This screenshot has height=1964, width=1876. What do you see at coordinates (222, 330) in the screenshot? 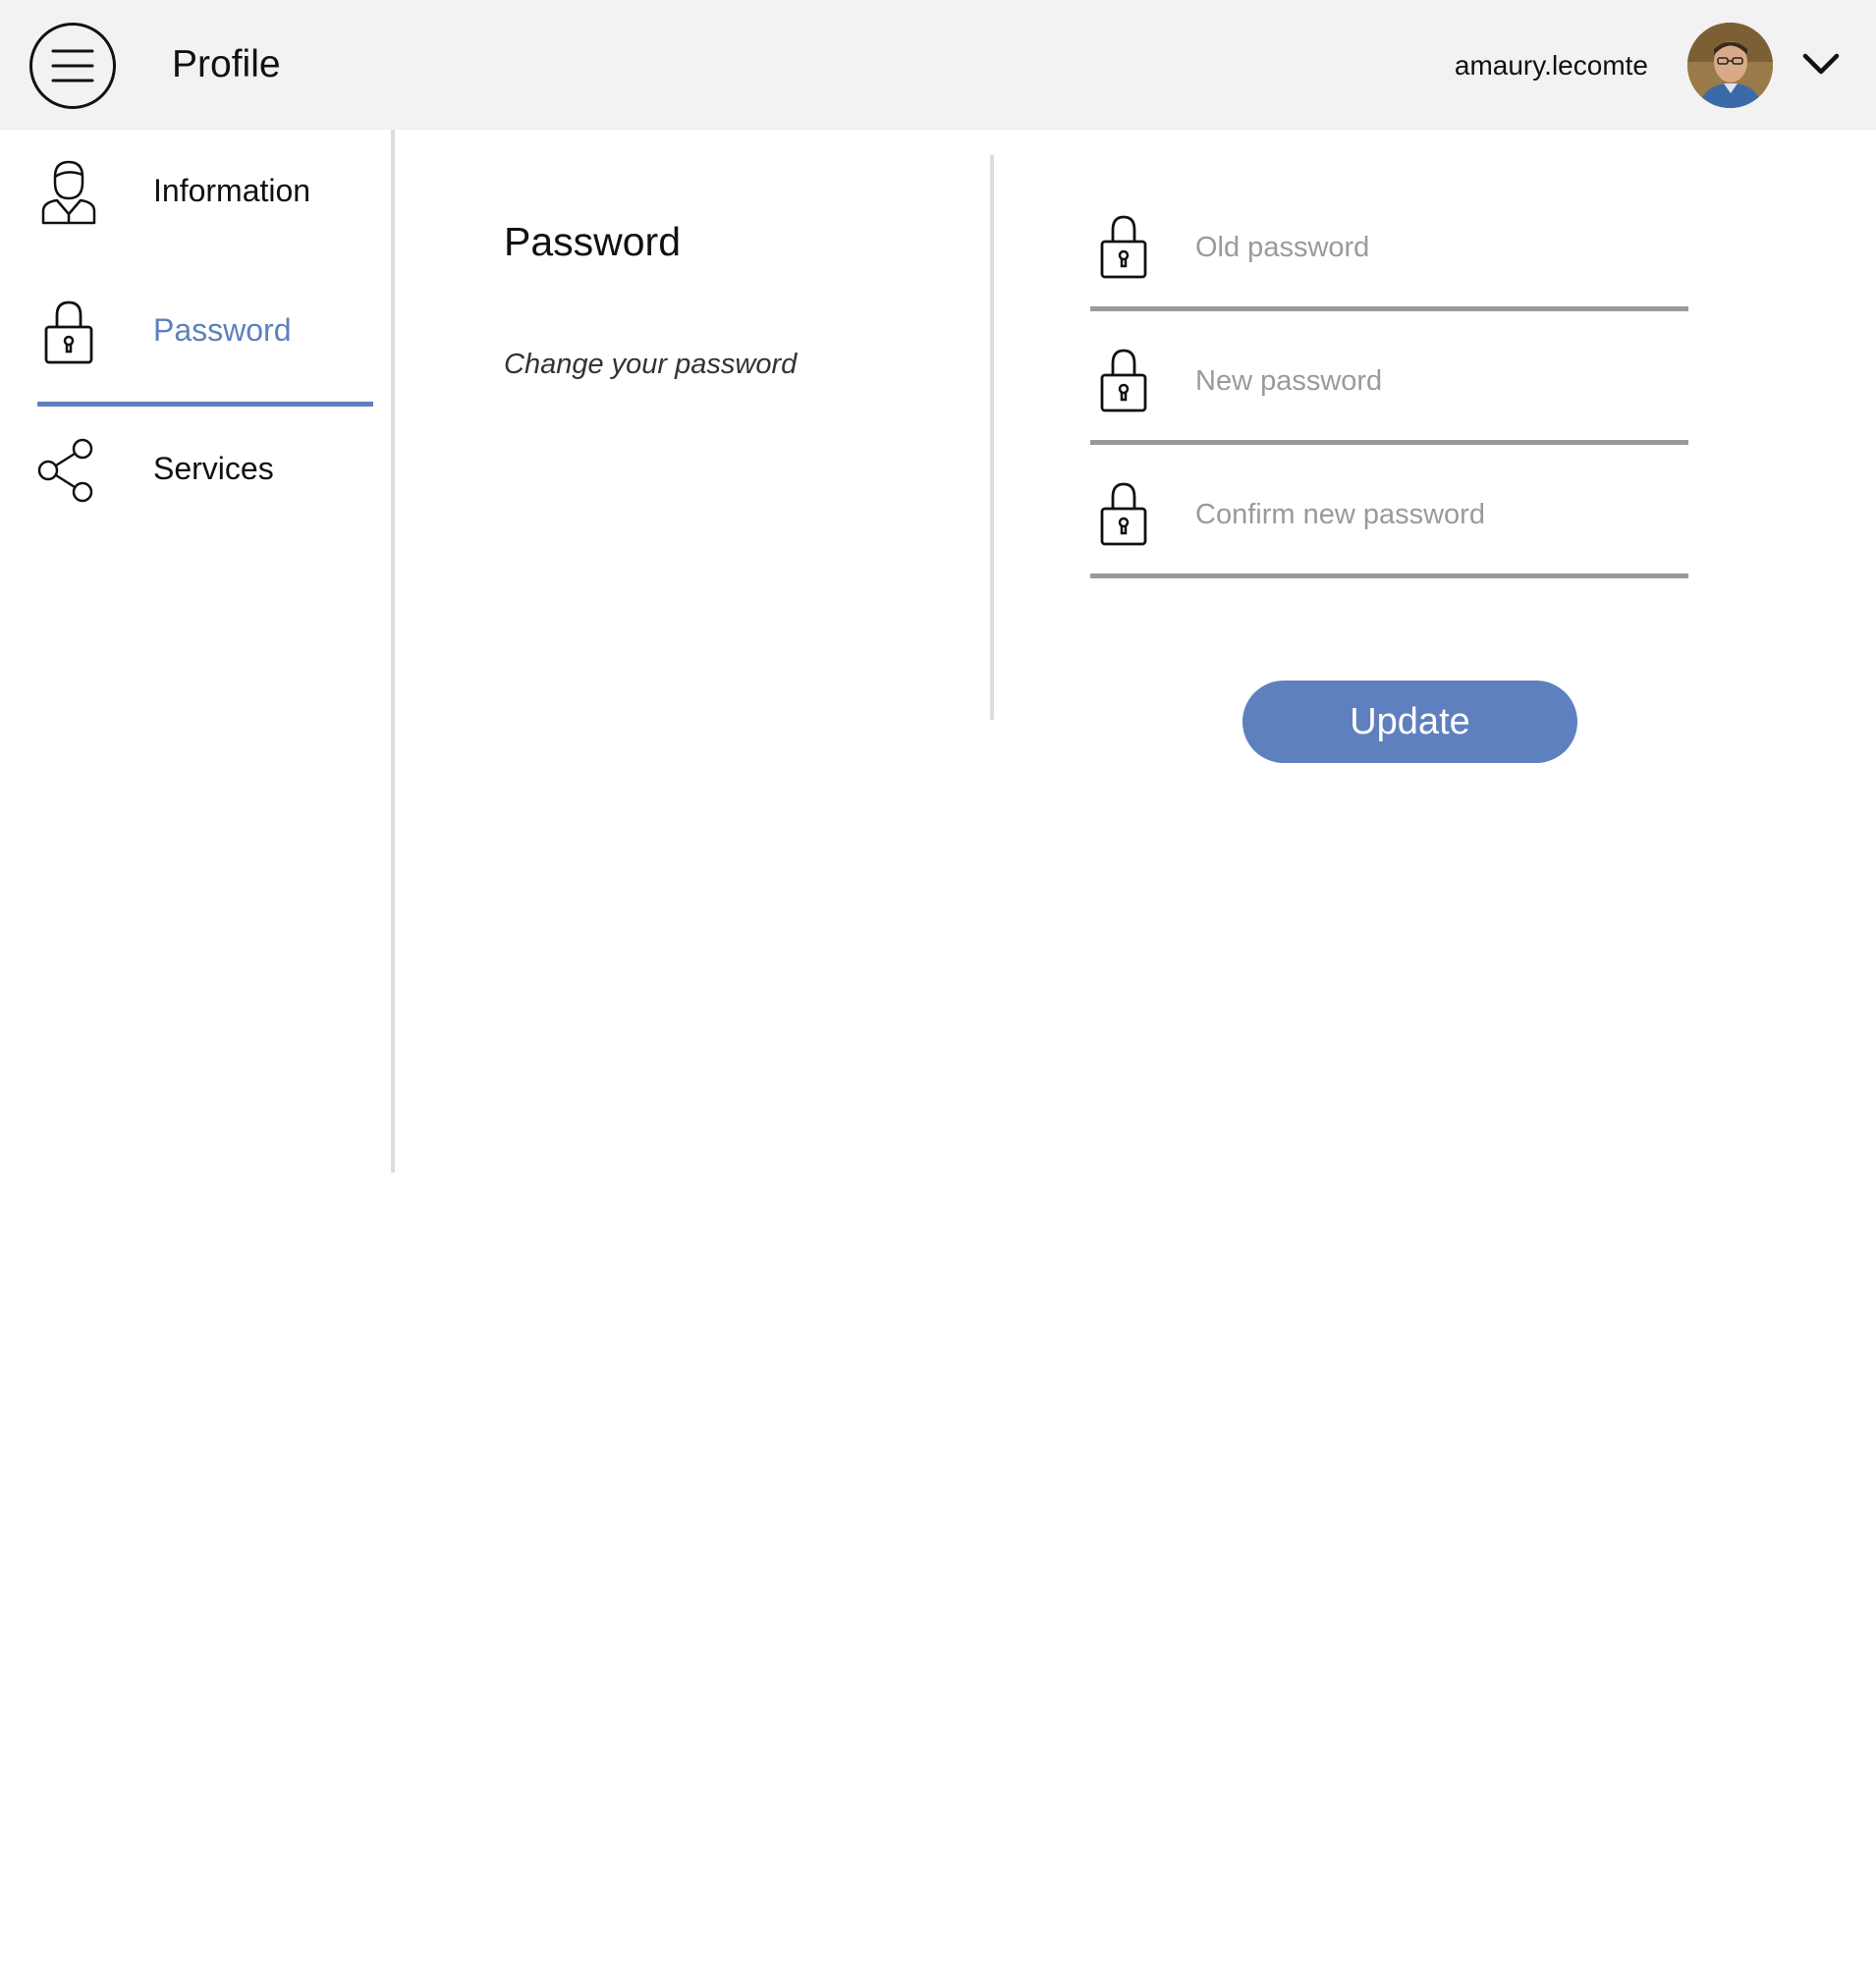
I see `sidebar-item-label: Password` at bounding box center [222, 330].